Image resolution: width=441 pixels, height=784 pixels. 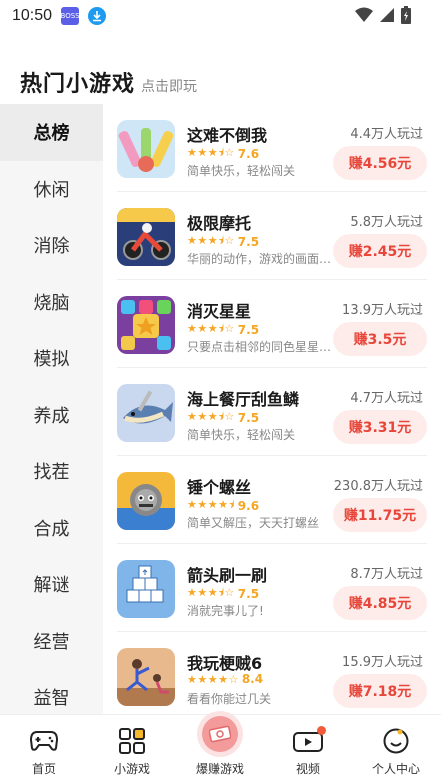 I want to click on nav-label-earn-games: 爆赚游戏, so click(x=219, y=769).